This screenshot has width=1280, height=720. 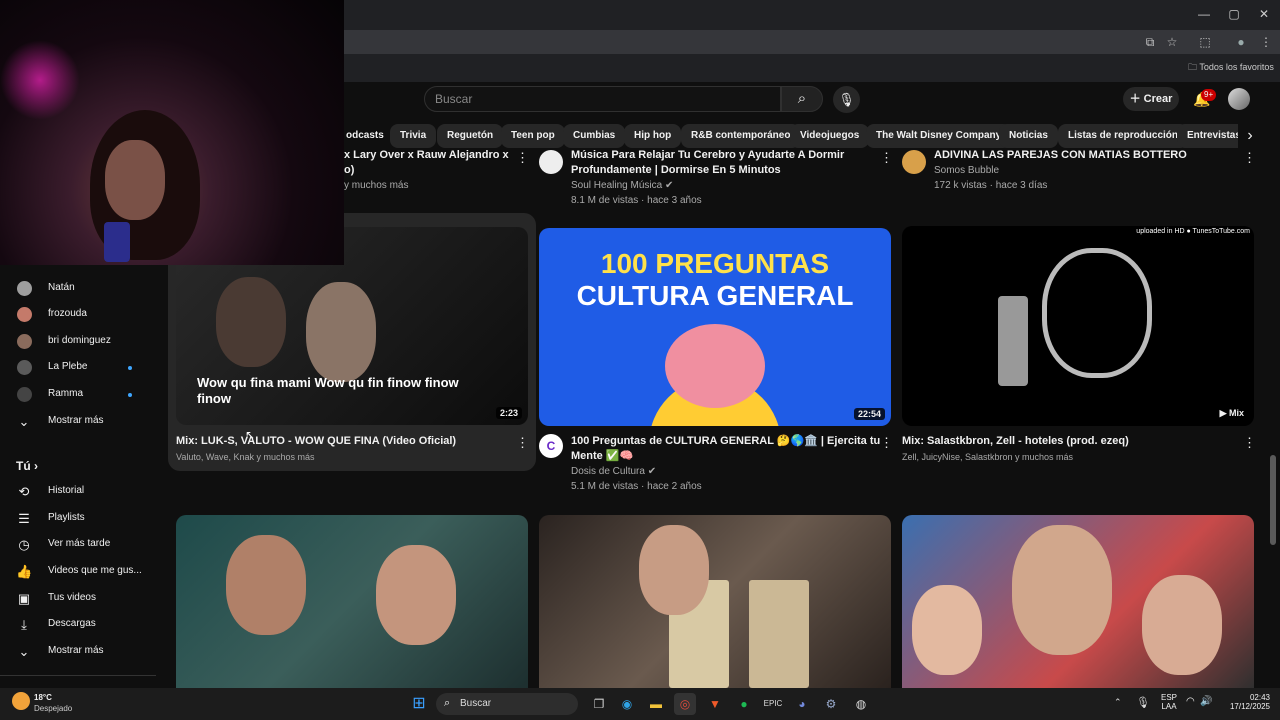 I want to click on windows-start-icon: ⊞, so click(x=419, y=704).